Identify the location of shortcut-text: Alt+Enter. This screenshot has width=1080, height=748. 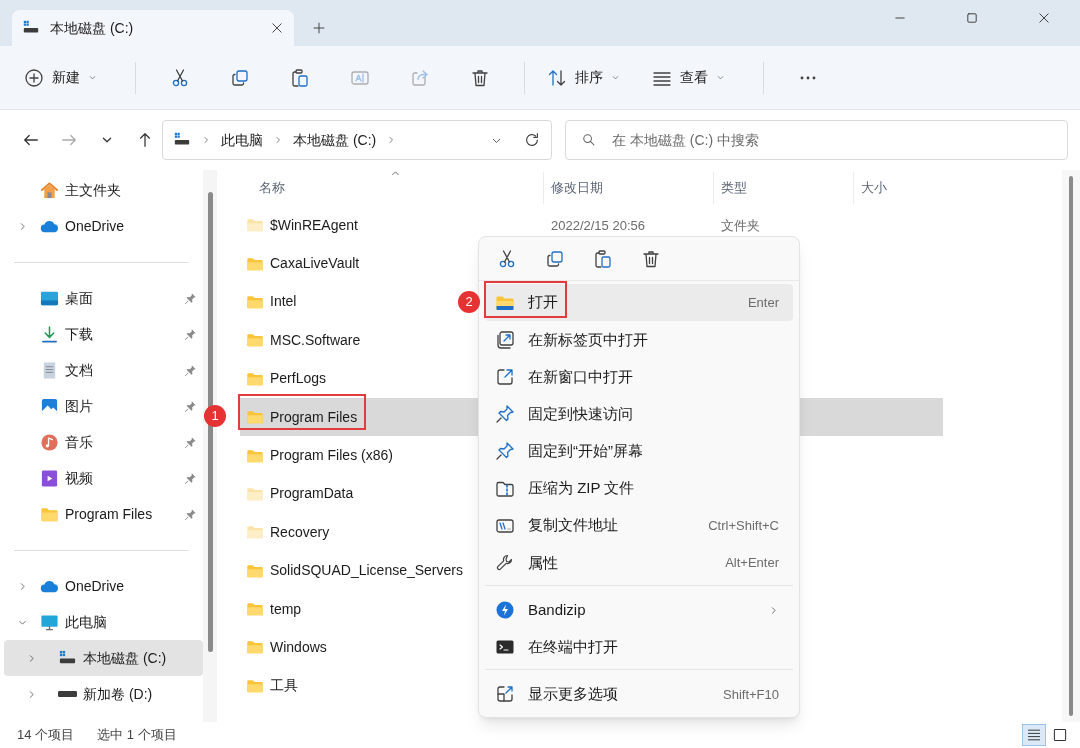
(752, 563).